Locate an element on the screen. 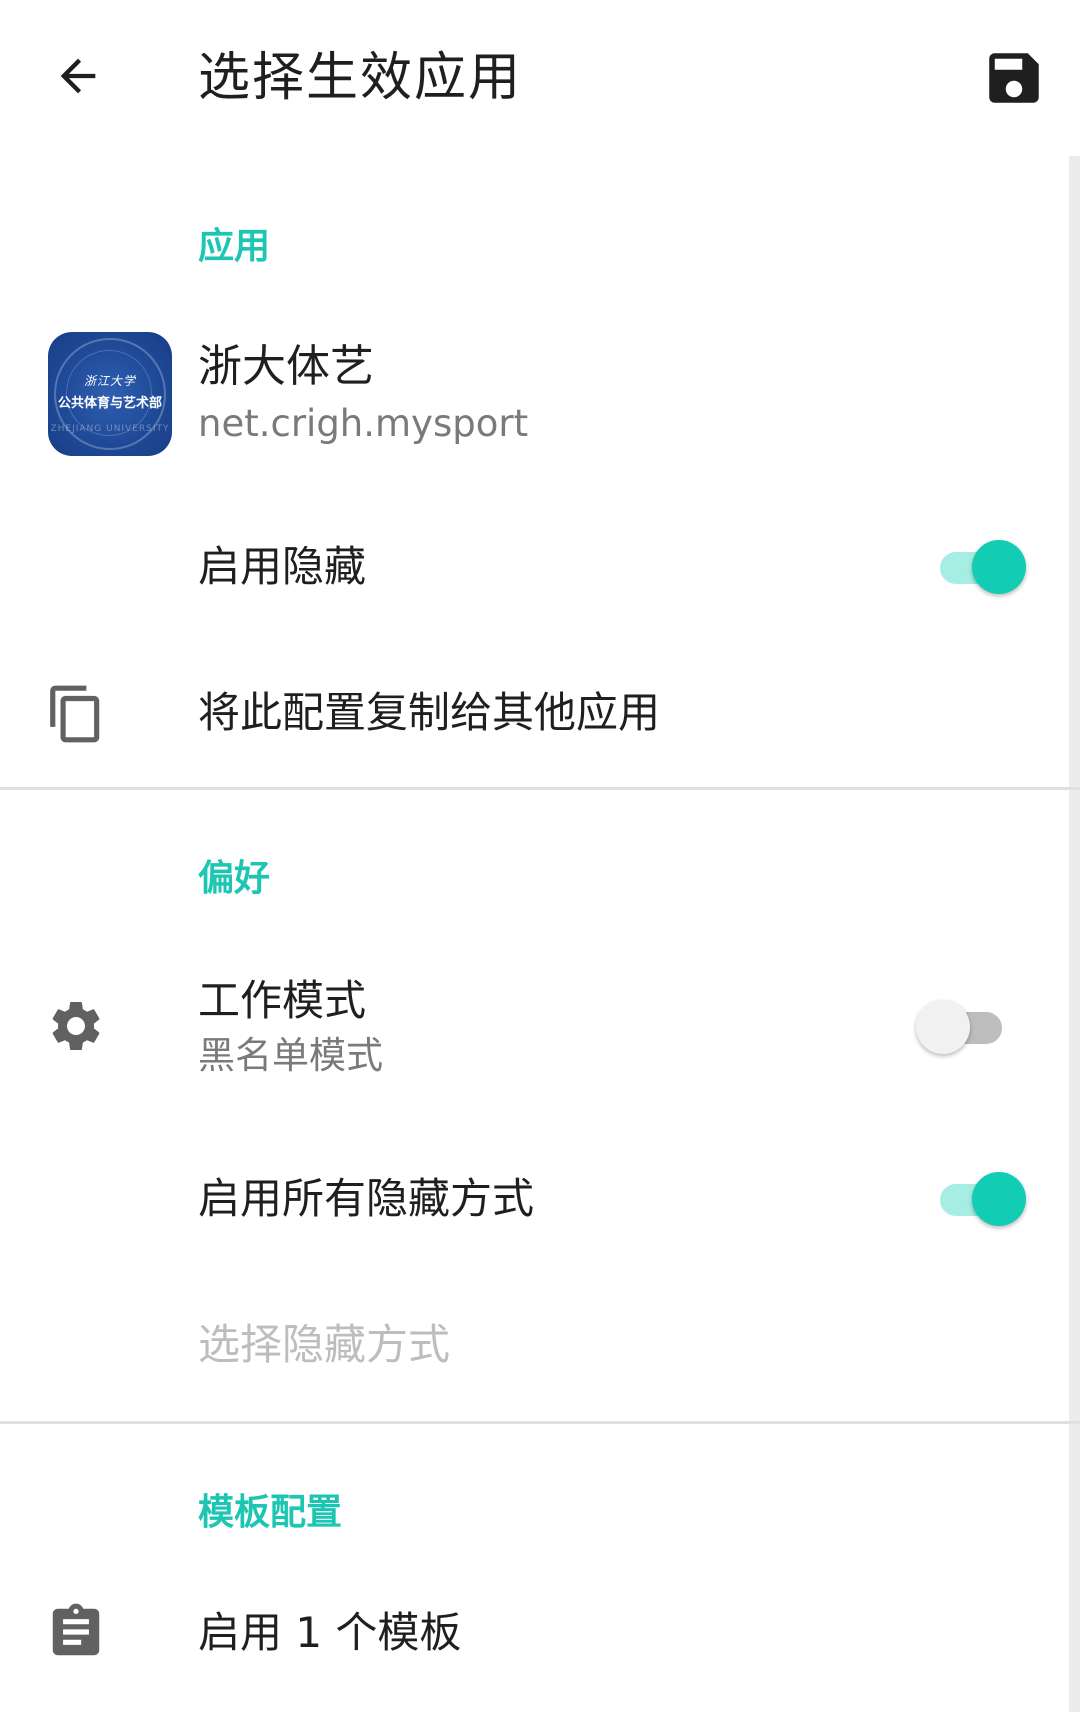  clipboard-icon-slot is located at coordinates (76, 1632).